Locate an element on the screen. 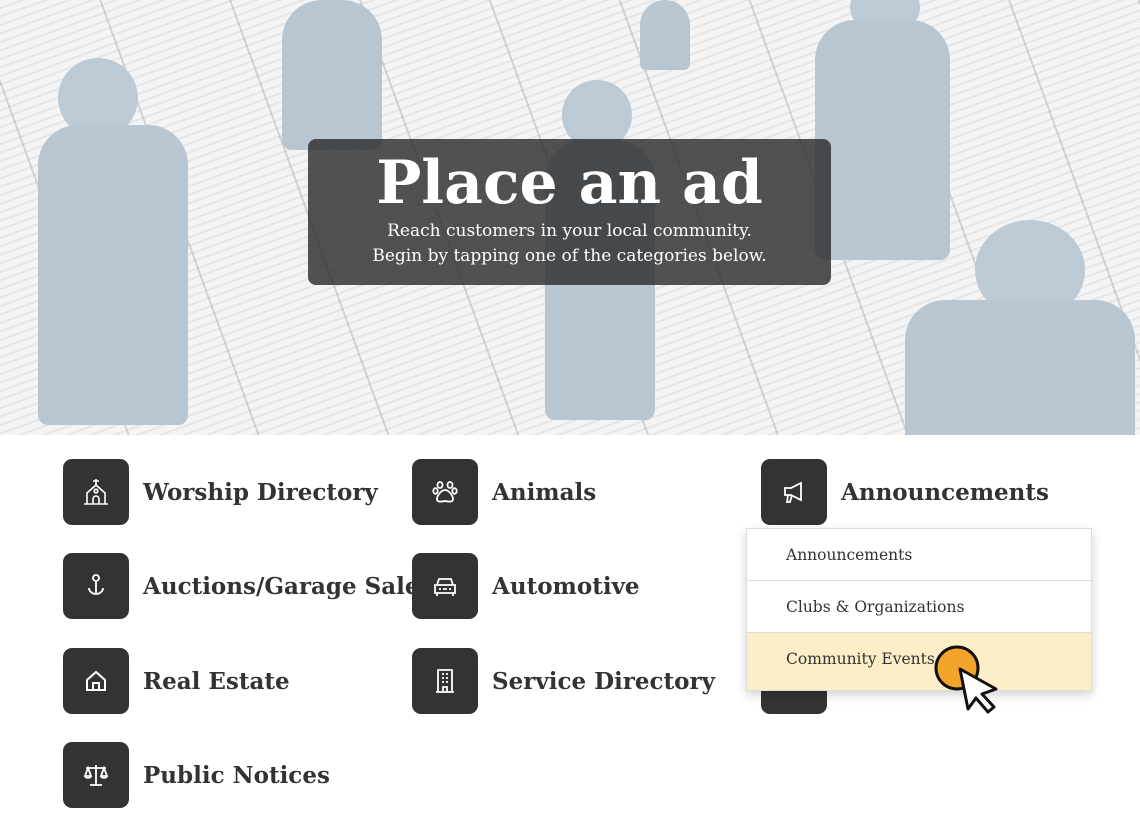 Image resolution: width=1140 pixels, height=829 pixels. category-label: Animals is located at coordinates (544, 492).